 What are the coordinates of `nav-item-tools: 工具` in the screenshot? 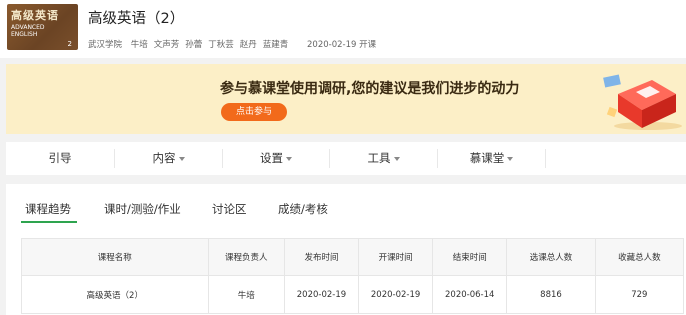 It's located at (383, 158).